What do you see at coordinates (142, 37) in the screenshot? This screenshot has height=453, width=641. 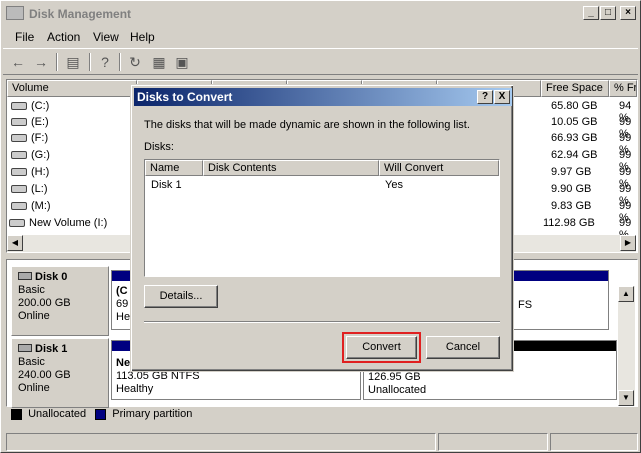 I see `menu-help: Help` at bounding box center [142, 37].